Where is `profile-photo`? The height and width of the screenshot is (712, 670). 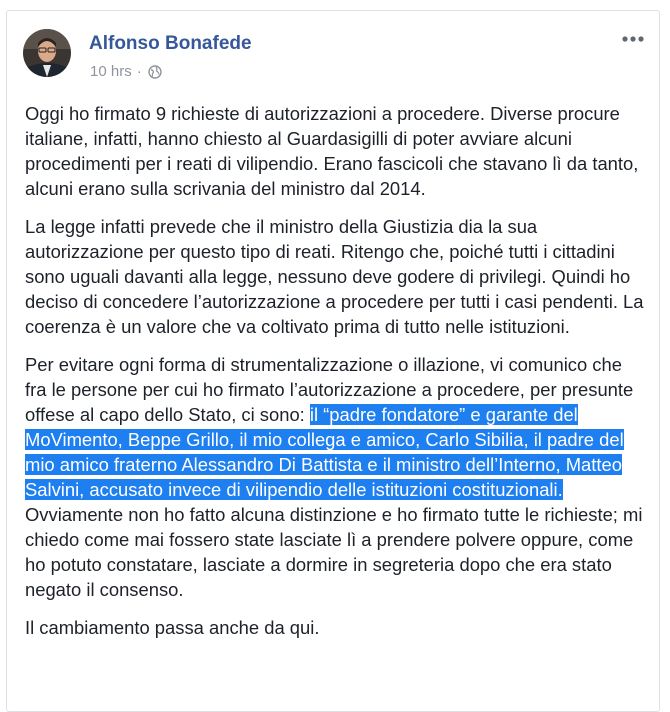
profile-photo is located at coordinates (47, 53).